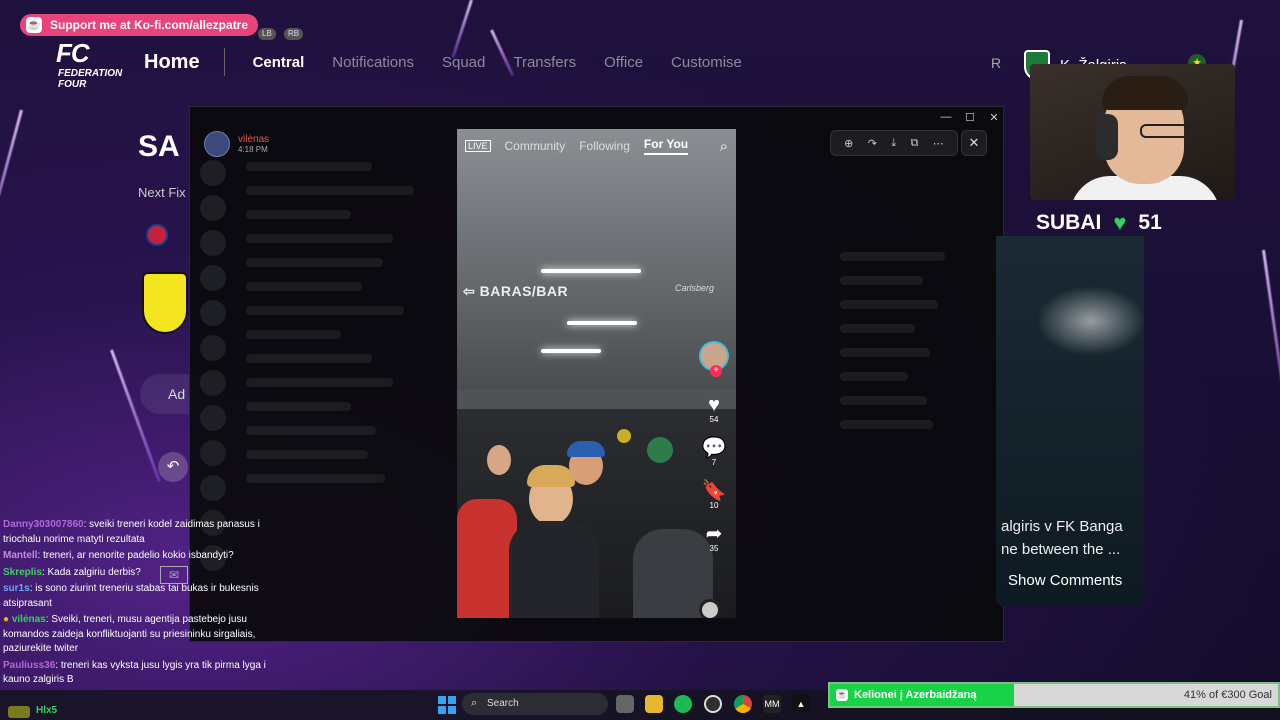  Describe the element at coordinates (938, 143) in the screenshot. I see `more-icon: ⋯` at that location.